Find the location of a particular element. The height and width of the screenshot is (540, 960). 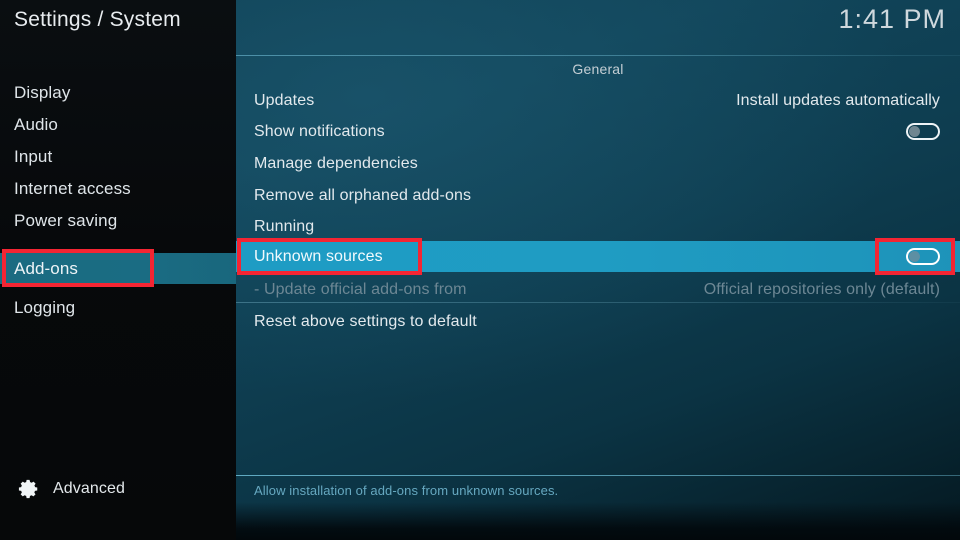

page-title: Settings / System is located at coordinates (97, 19).